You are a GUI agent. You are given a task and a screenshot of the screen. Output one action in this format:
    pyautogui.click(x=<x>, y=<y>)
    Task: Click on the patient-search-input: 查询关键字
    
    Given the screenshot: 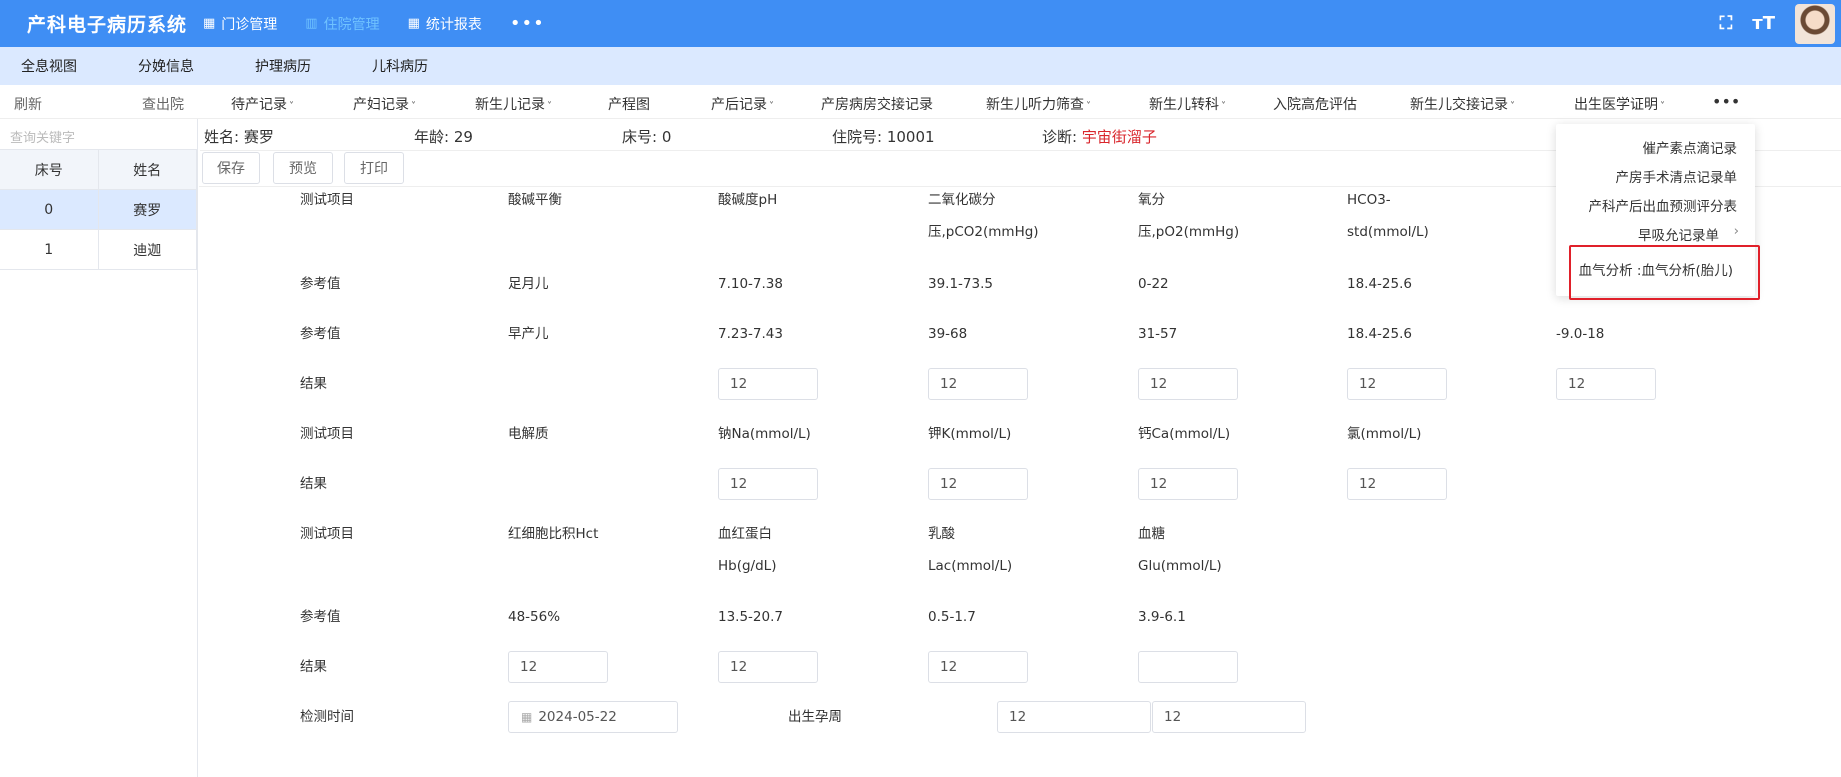 What is the action you would take?
    pyautogui.click(x=98, y=134)
    